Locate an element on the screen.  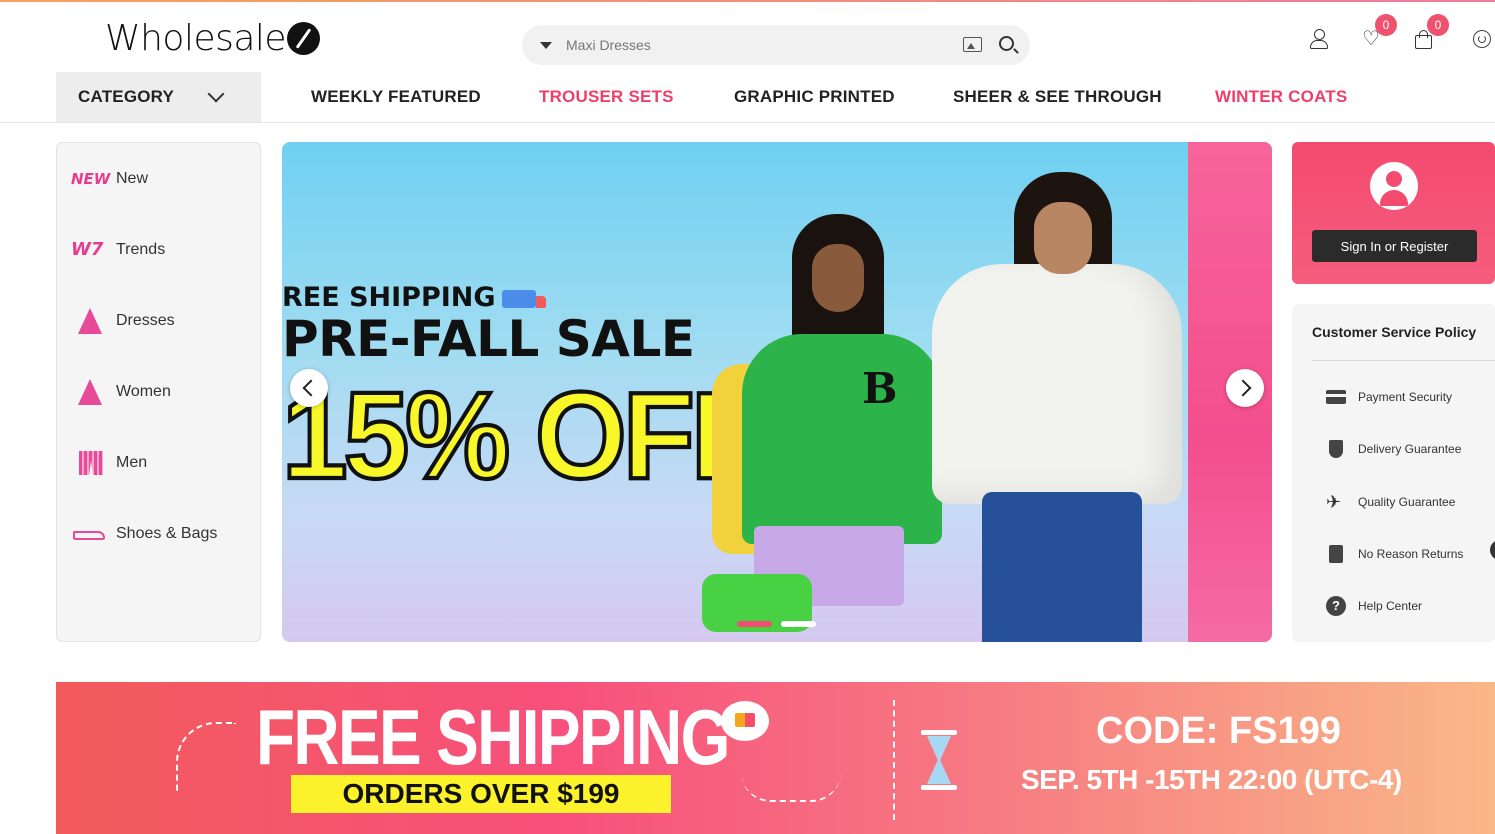
carousel-sale-title: PRE-FALL SALE is located at coordinates (488, 339).